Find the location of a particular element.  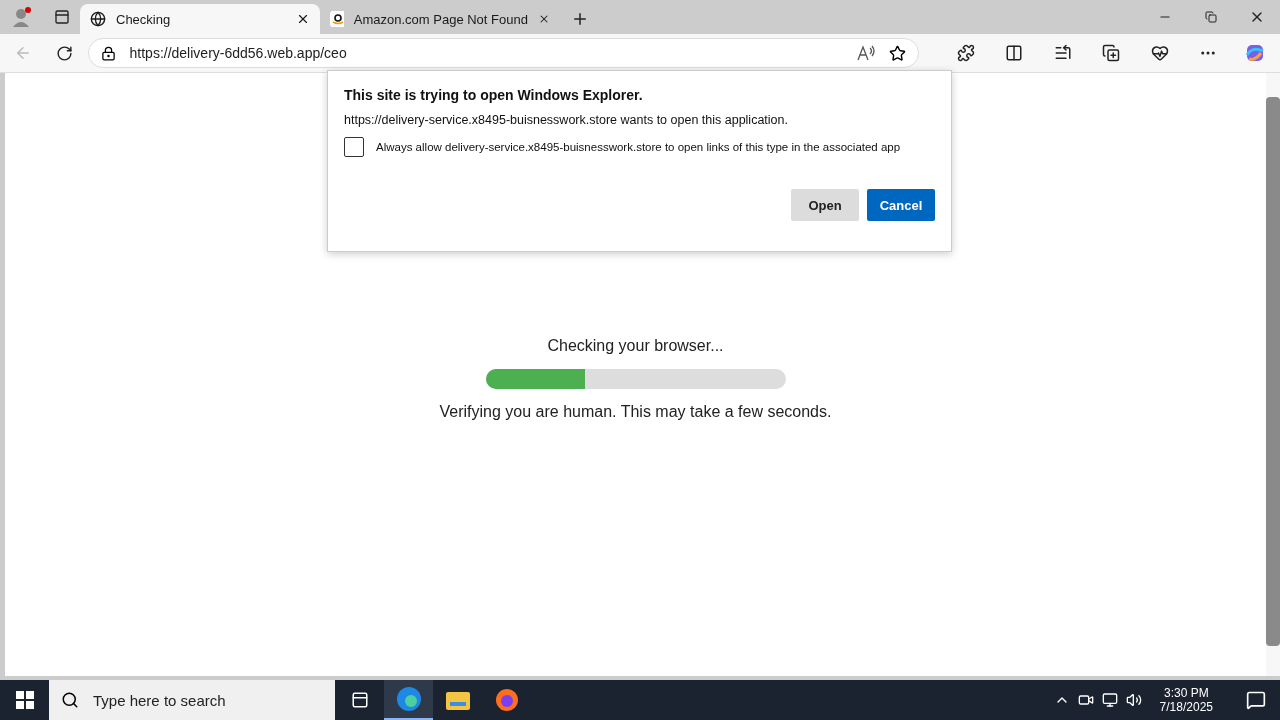

dialog-button: Cancel is located at coordinates (901, 205).